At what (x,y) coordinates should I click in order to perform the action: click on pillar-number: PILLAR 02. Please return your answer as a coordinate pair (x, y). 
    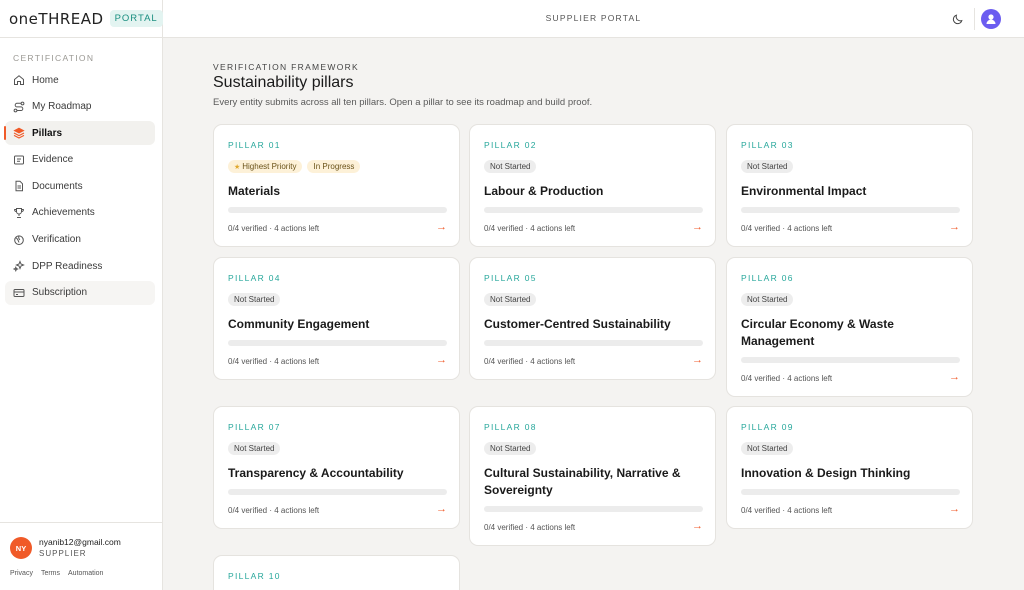
    Looking at the image, I should click on (510, 145).